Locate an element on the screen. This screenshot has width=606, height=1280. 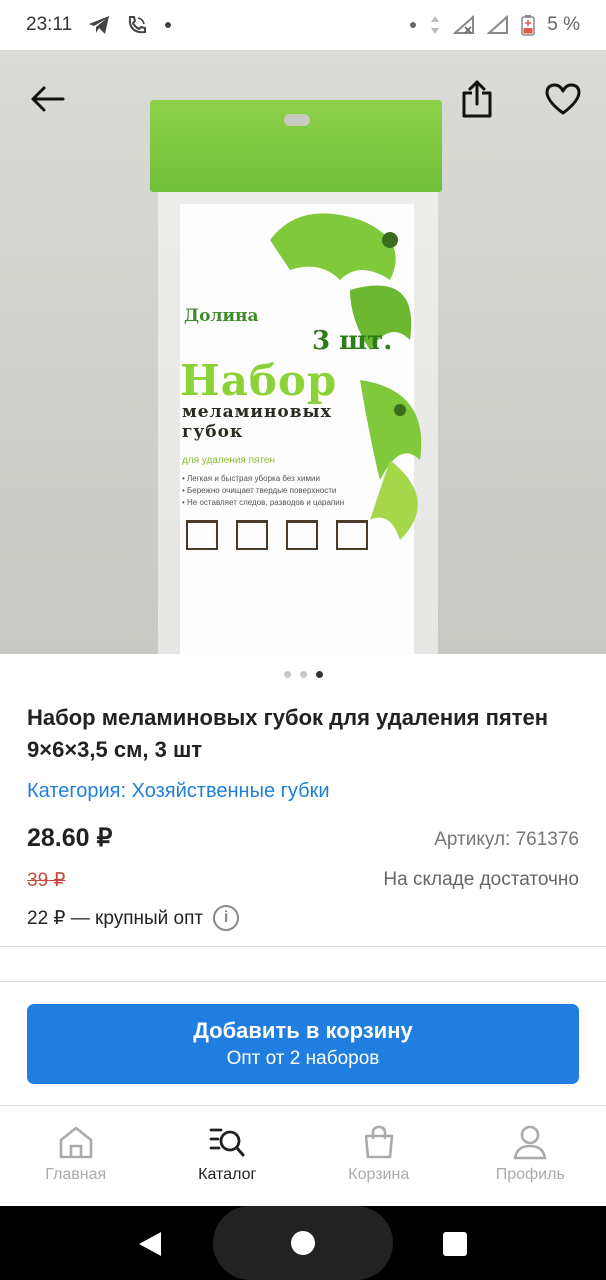
bottom-navigation: Главная Каталог Корзина Профиль is located at coordinates (303, 1156).